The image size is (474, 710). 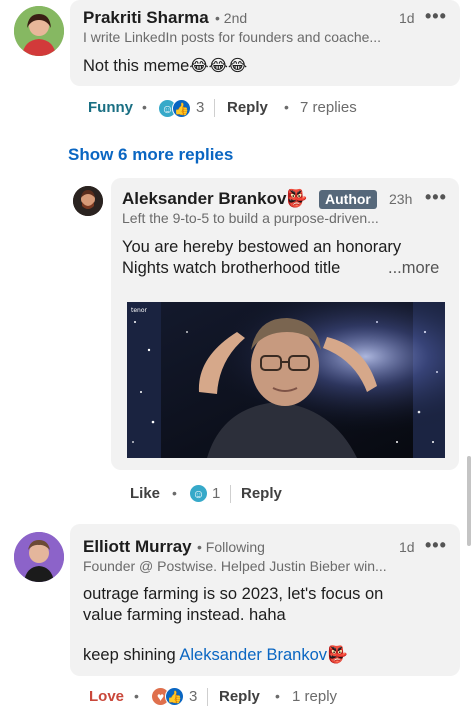 What do you see at coordinates (39, 31) in the screenshot?
I see `avatar-prakriti` at bounding box center [39, 31].